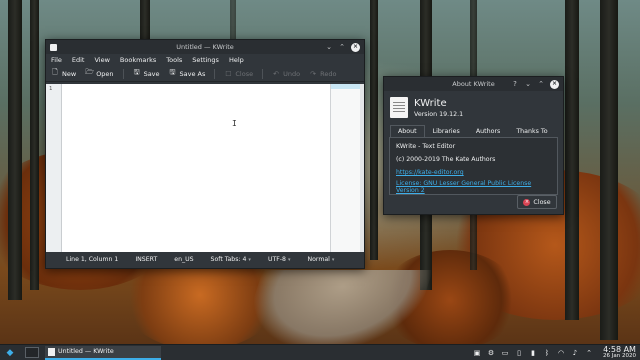  Describe the element at coordinates (228, 259) in the screenshot. I see `tabs-label: Soft Tabs: 4` at that location.